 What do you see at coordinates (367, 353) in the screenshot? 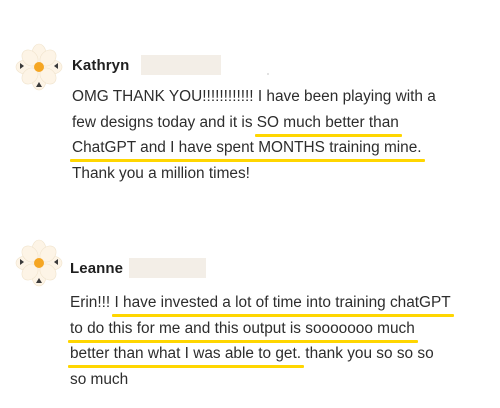
I see `text-segment: thank you so so so` at bounding box center [367, 353].